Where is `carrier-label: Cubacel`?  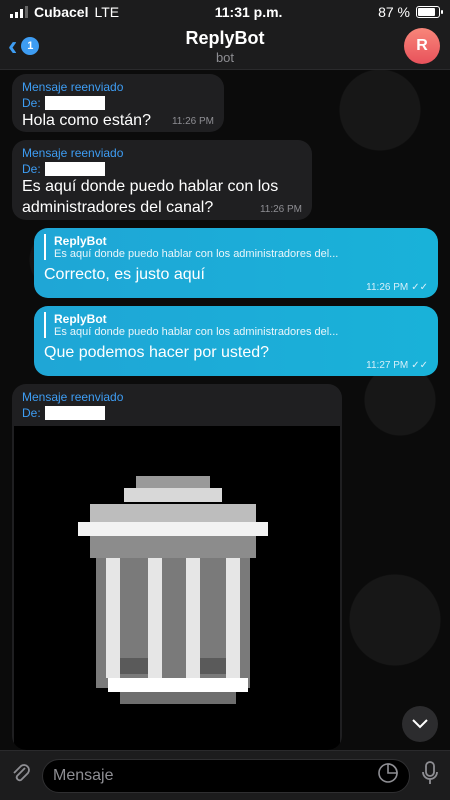
carrier-label: Cubacel is located at coordinates (61, 12).